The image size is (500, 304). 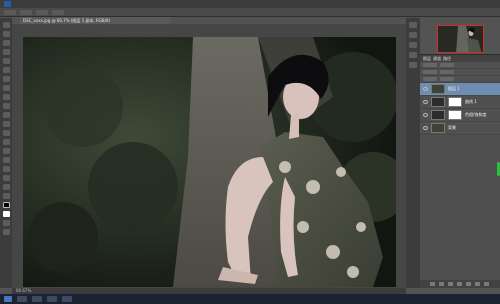 I want to click on lock-icons, so click(x=430, y=79).